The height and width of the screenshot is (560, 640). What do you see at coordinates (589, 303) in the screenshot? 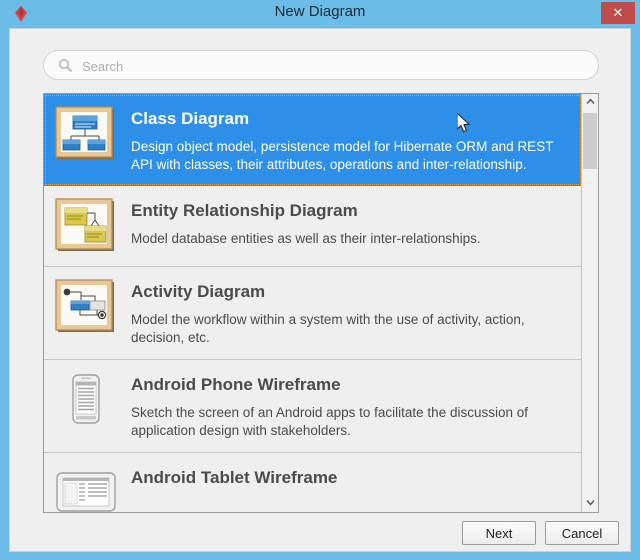
I see `list-scrollbar` at bounding box center [589, 303].